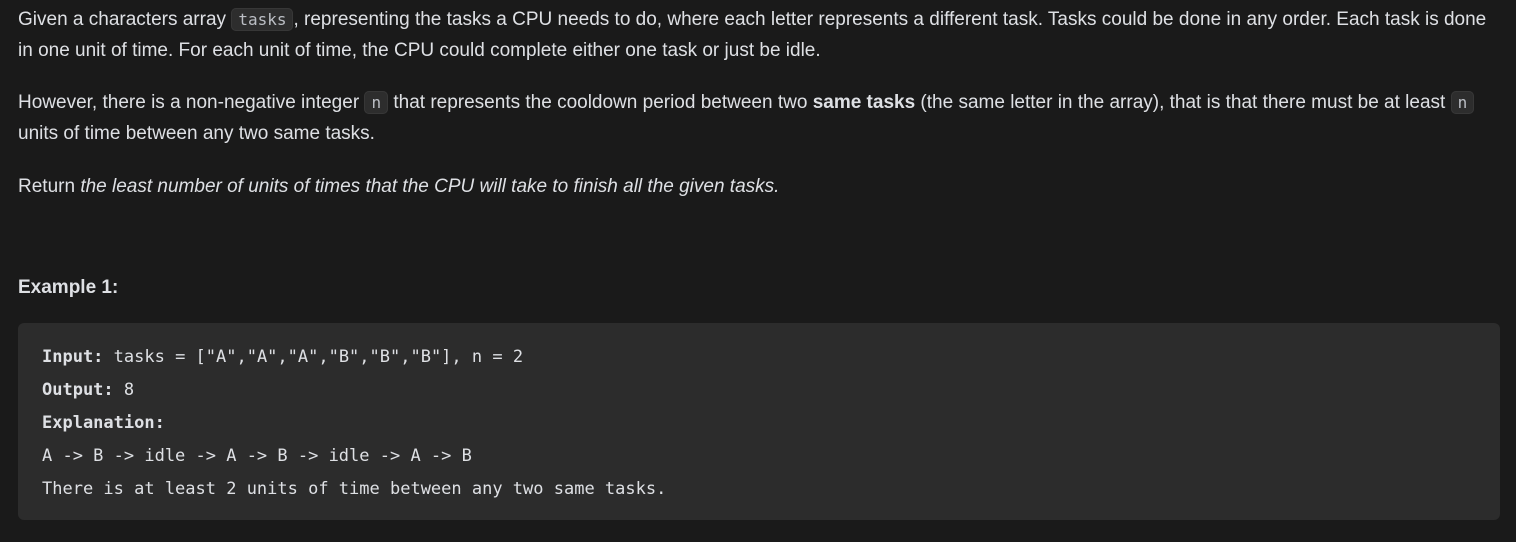 The height and width of the screenshot is (542, 1516). I want to click on output-value: 8, so click(124, 390).